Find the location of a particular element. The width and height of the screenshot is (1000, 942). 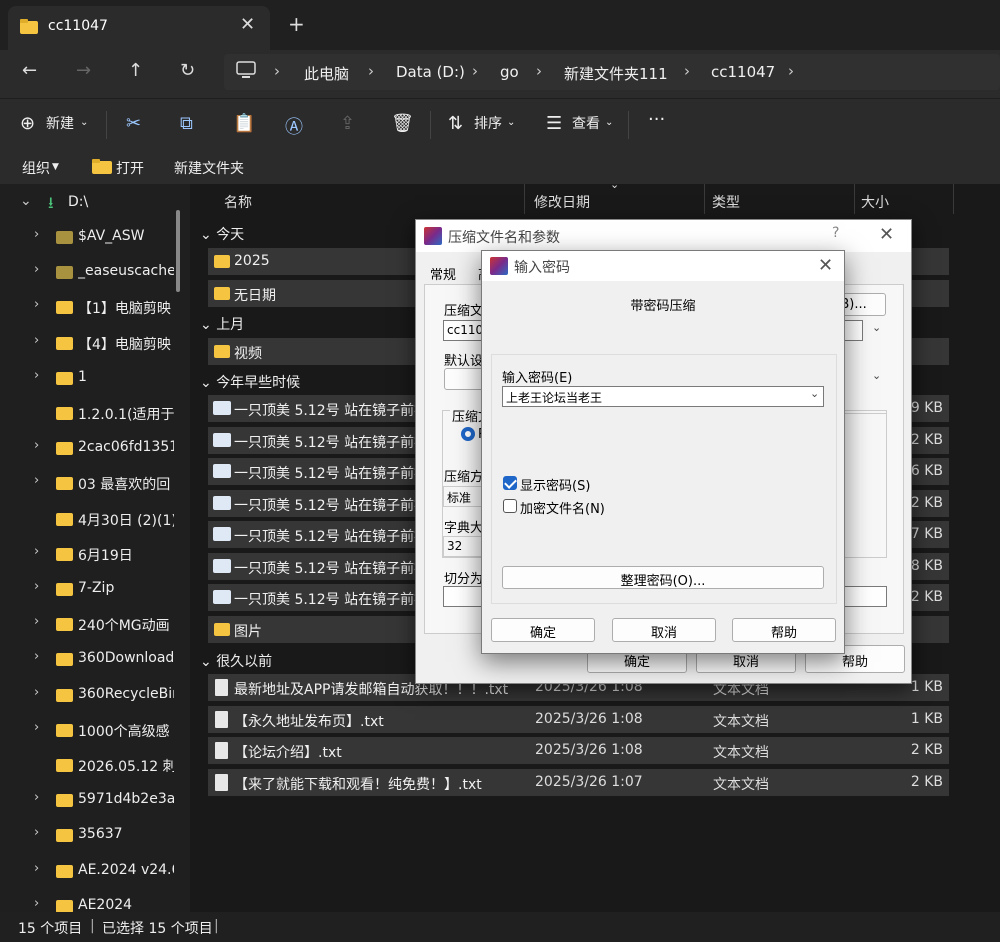

group-header-long-ago: ⌄ 很久以前 is located at coordinates (236, 661).